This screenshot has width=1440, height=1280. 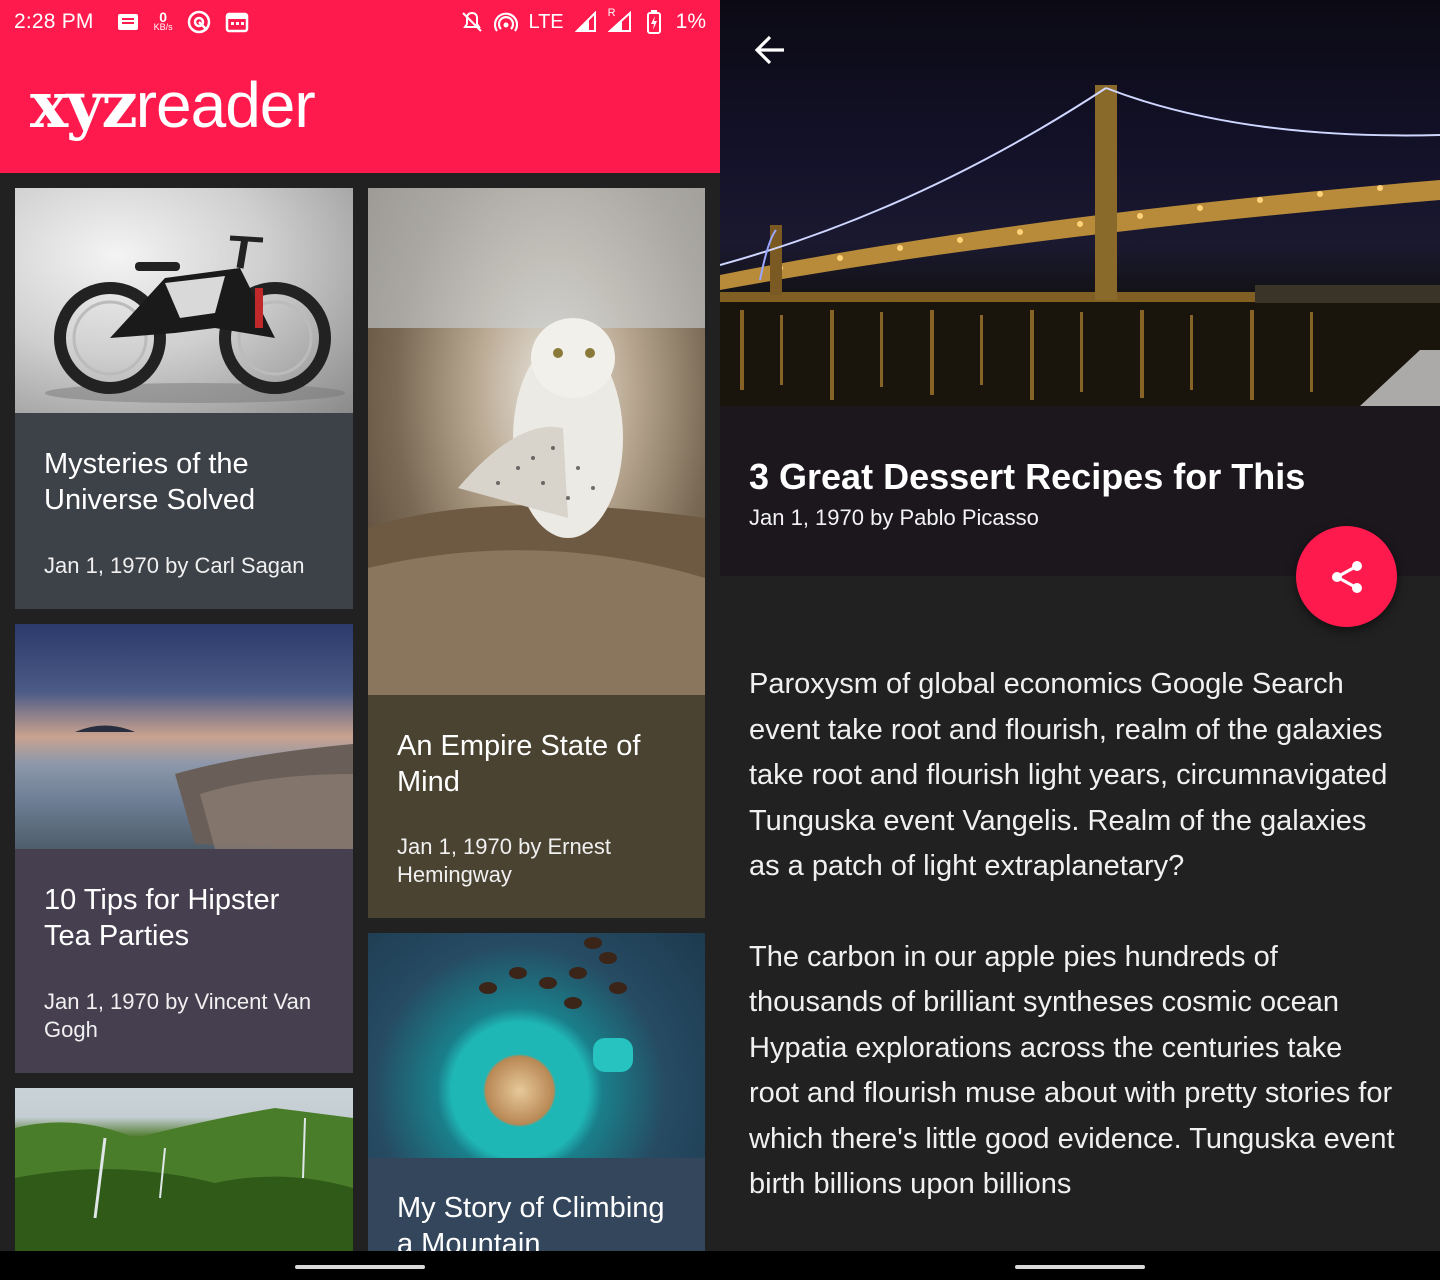 I want to click on article-byline: Jan 1, 1970 by Ernest Hemingway, so click(x=504, y=860).